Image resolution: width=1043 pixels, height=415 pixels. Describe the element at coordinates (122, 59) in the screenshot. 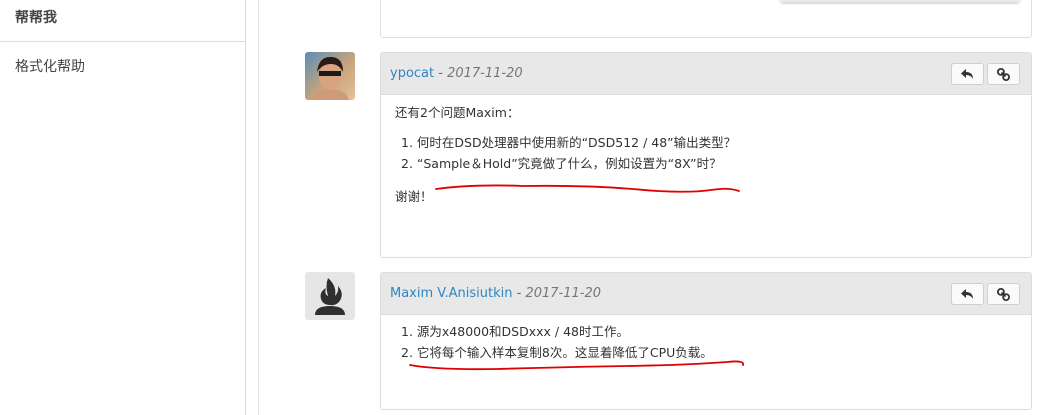

I see `sidebar-item-formatting-help: 格式化帮助` at that location.